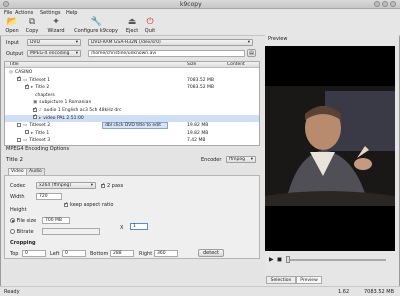  I want to click on tree-row: ▸video PAL 2.51:00, so click(132, 117).